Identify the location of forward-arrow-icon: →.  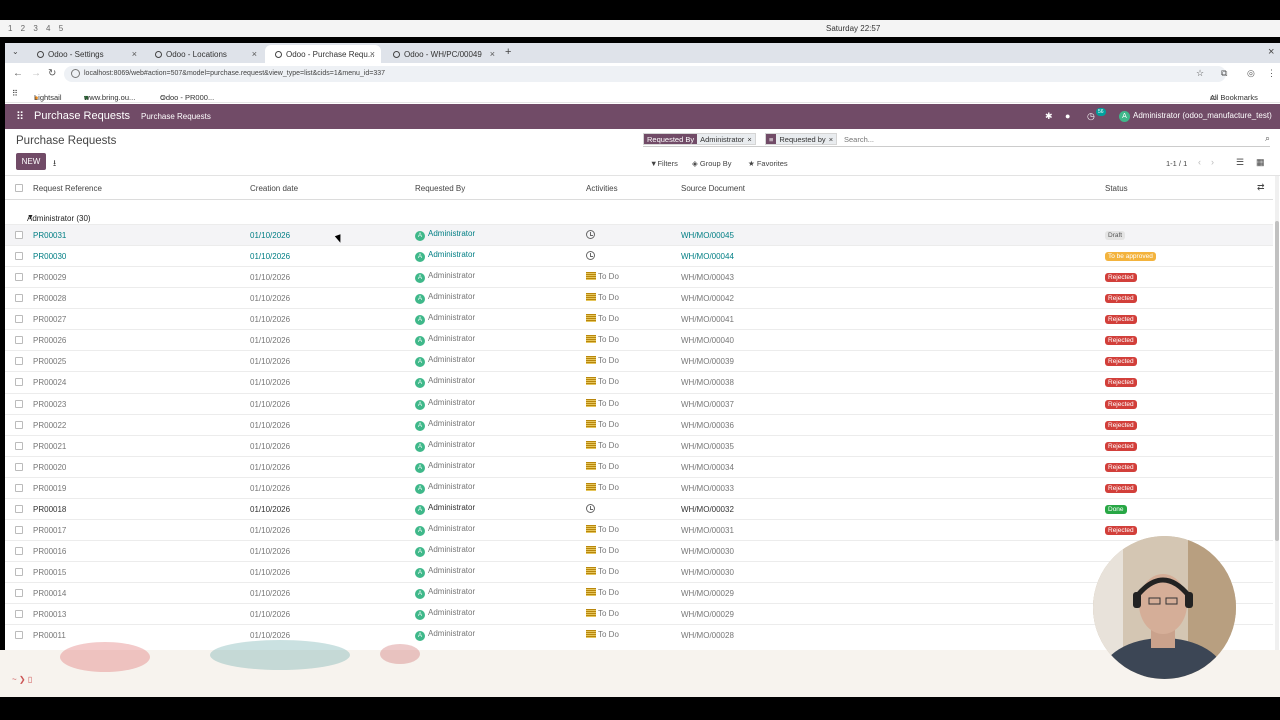
(36, 73).